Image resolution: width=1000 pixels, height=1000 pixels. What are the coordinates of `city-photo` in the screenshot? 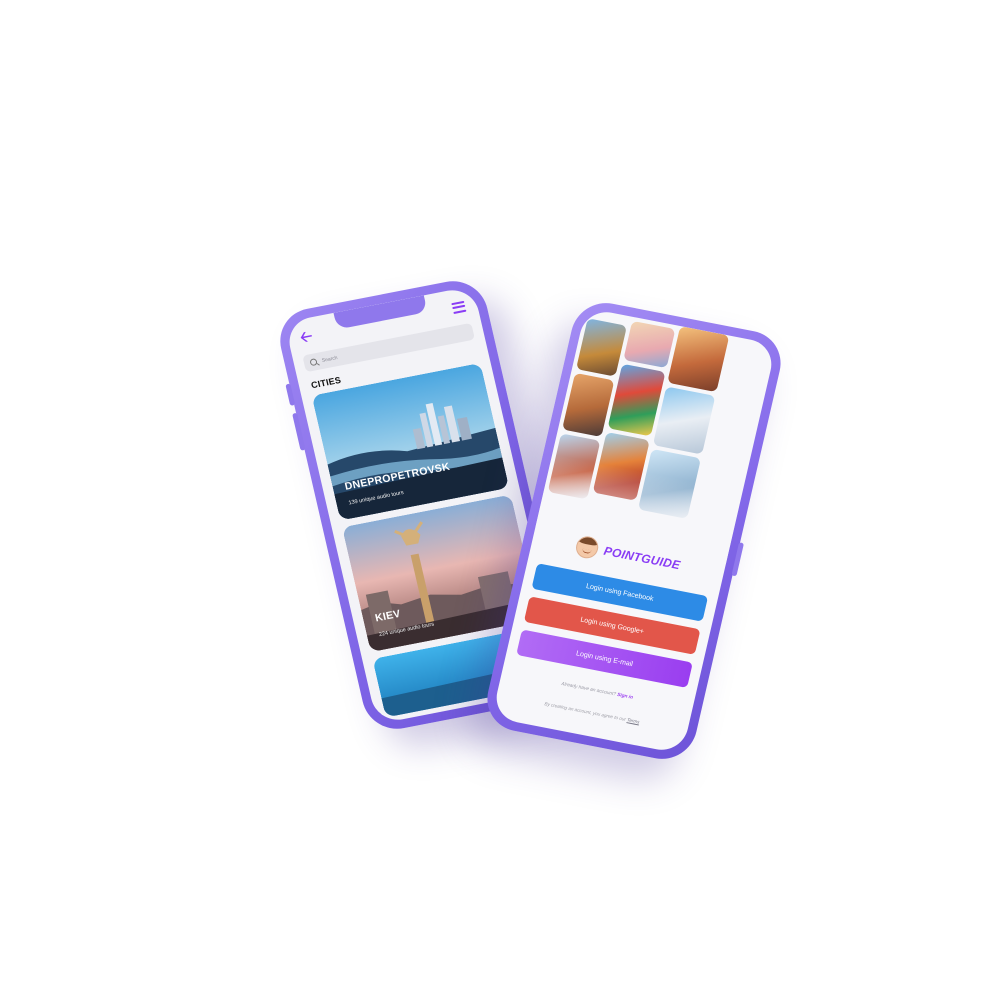 It's located at (410, 441).